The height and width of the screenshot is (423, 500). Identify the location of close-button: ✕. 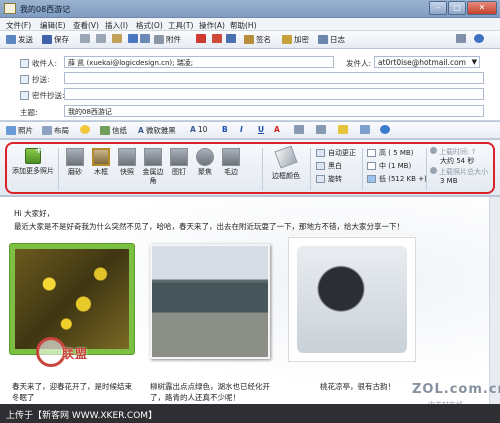
(482, 8).